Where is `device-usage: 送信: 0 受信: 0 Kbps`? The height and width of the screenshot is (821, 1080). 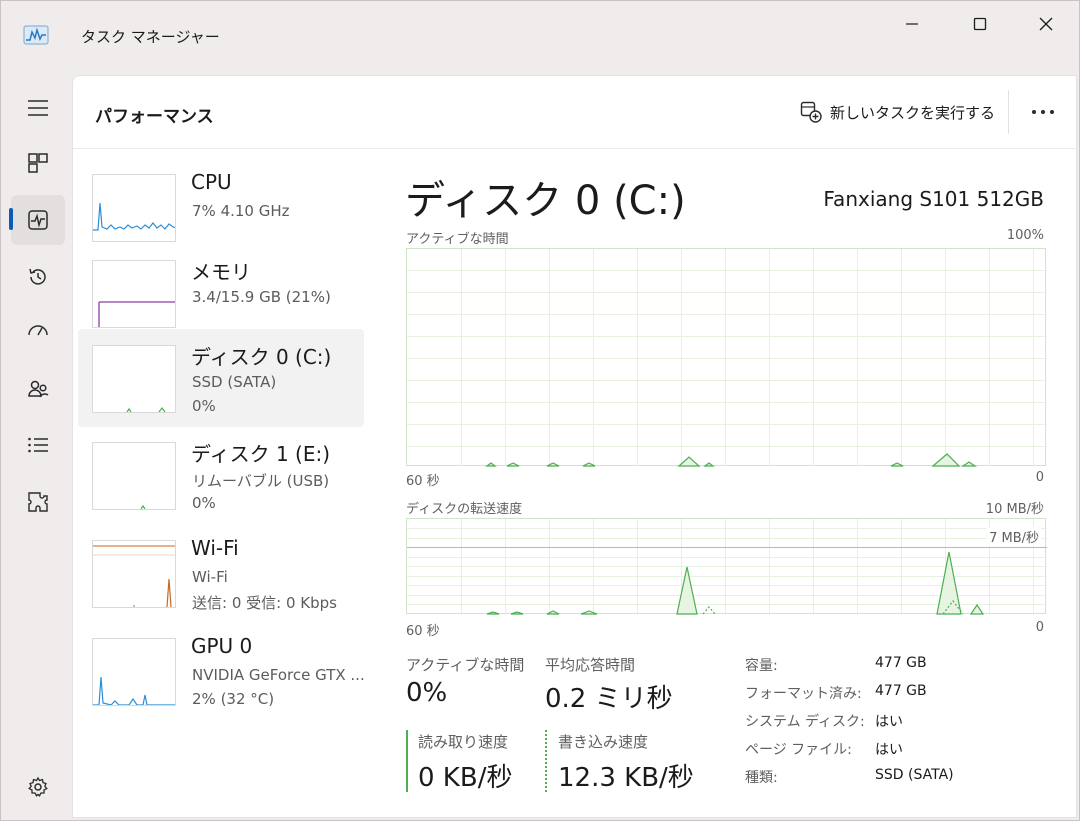 device-usage: 送信: 0 受信: 0 Kbps is located at coordinates (264, 603).